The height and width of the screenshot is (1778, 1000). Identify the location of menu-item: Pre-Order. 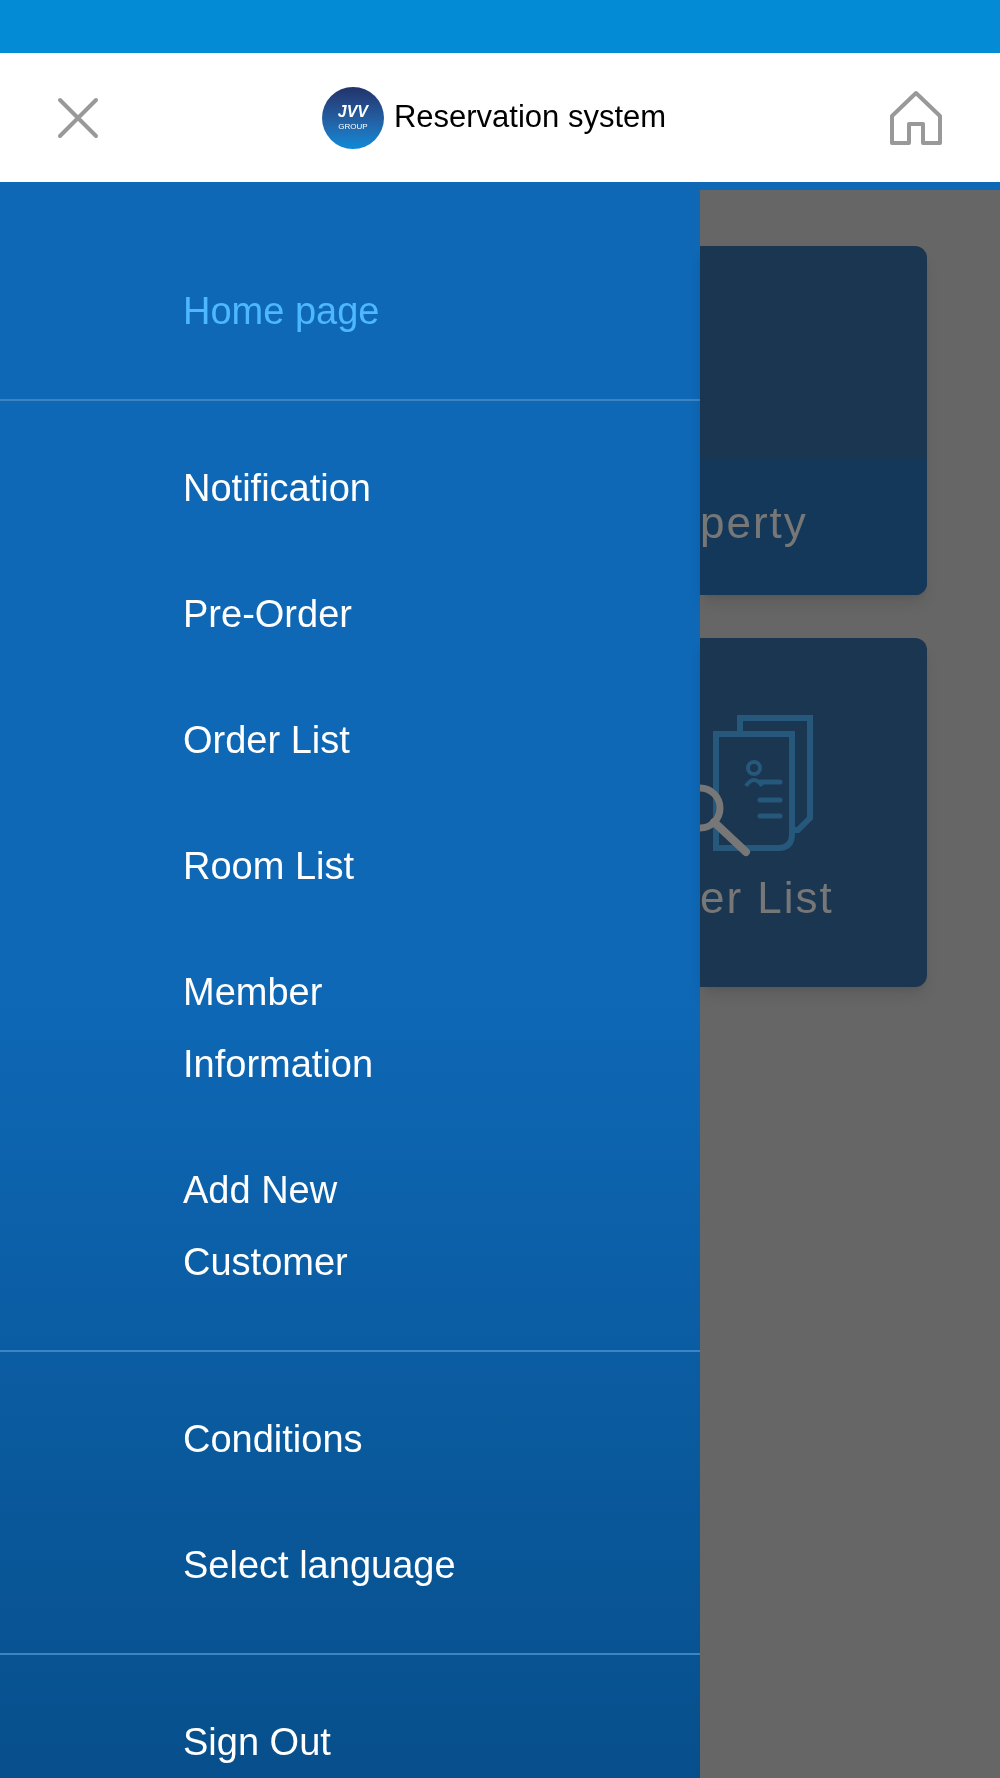
(333, 614).